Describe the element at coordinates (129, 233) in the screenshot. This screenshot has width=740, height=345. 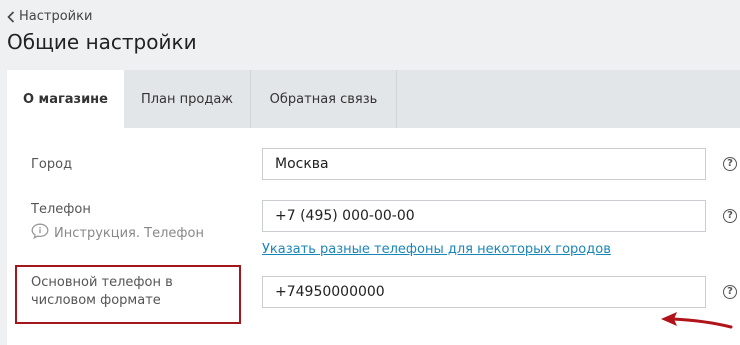
I see `phone-hint-label: Инструкция. Телефон` at that location.